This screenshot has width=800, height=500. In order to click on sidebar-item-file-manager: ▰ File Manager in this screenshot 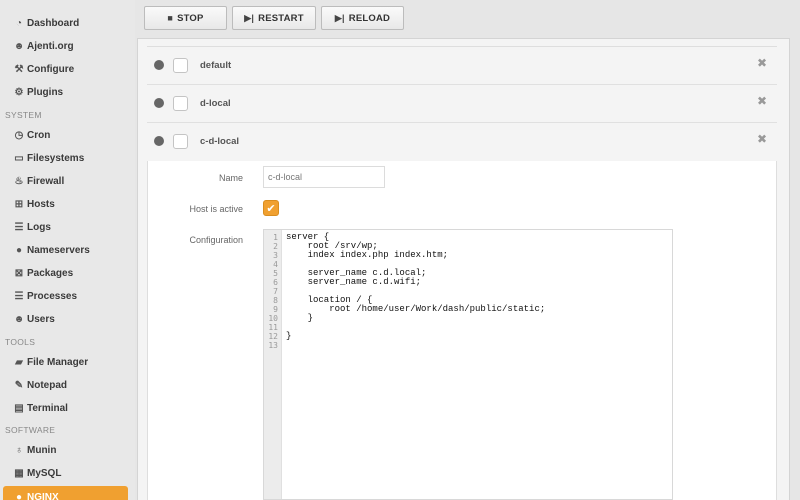, I will do `click(65, 362)`.